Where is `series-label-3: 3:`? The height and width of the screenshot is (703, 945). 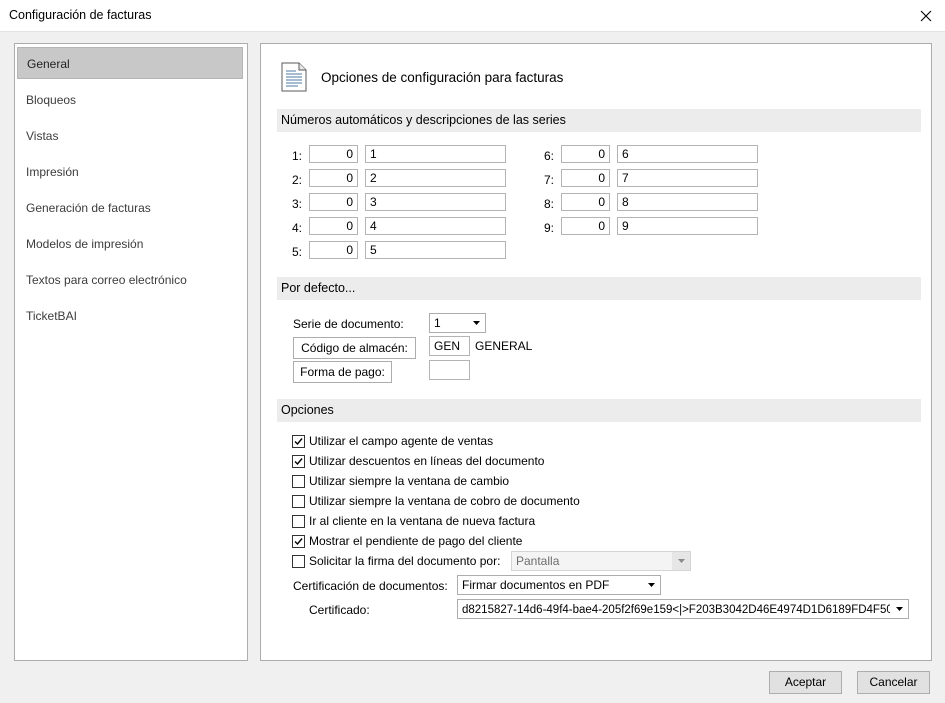
series-label-3: 3: is located at coordinates (297, 204).